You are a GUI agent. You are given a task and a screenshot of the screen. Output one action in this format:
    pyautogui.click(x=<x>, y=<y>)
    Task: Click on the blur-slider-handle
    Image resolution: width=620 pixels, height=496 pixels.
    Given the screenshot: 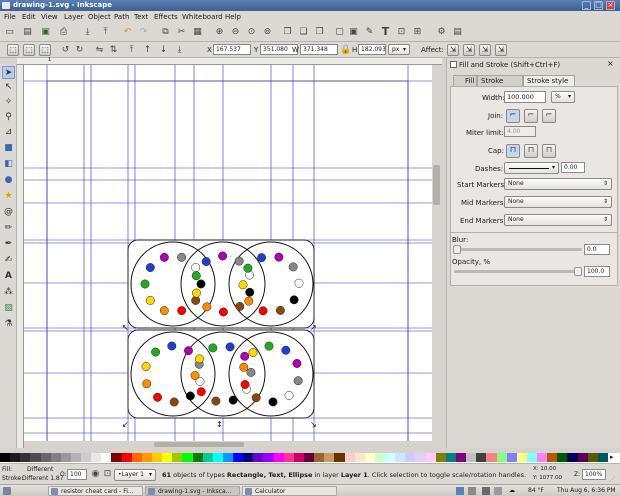 What is the action you would take?
    pyautogui.click(x=457, y=249)
    